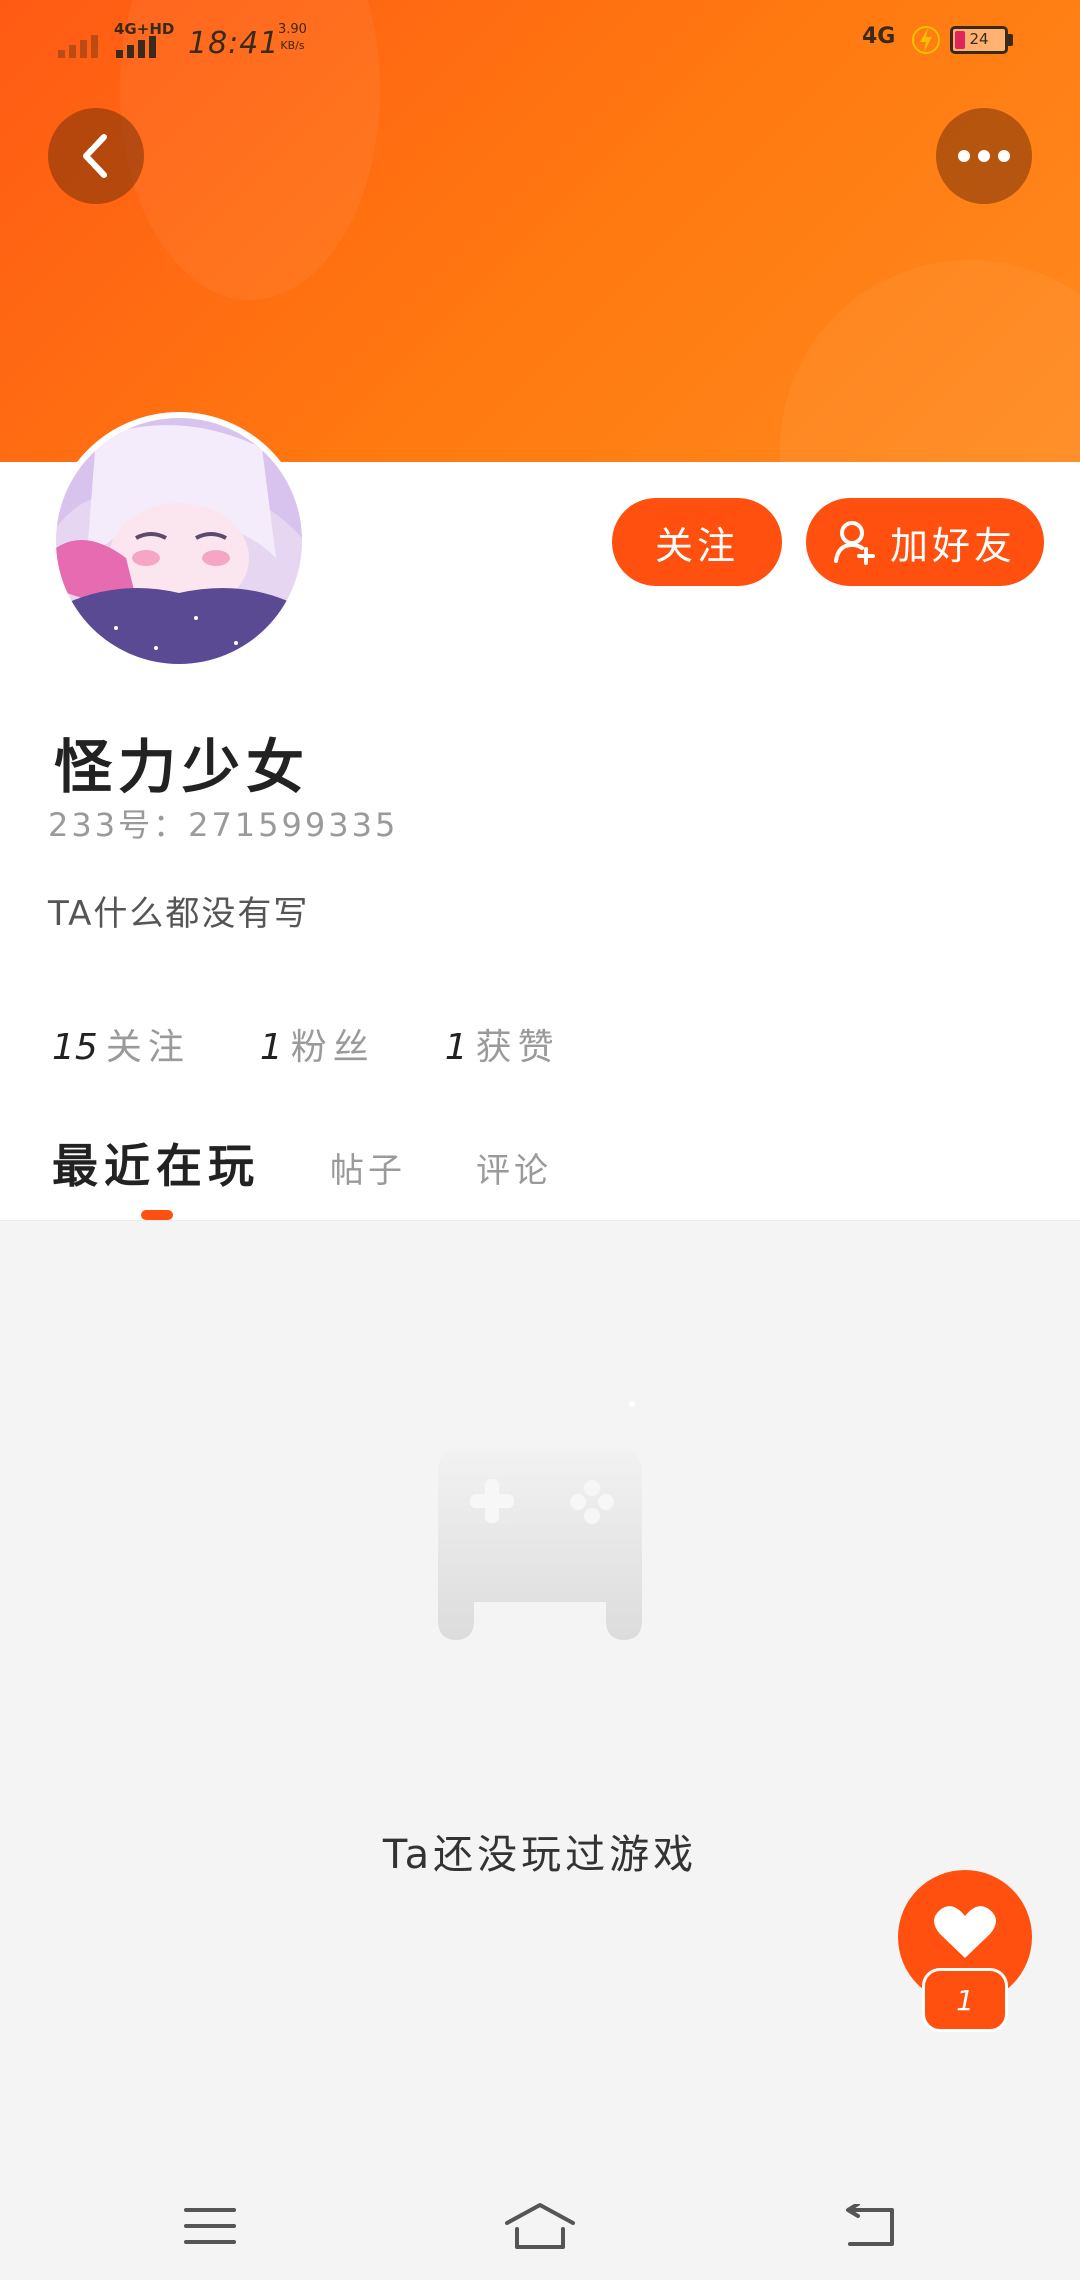  I want to click on back-button, so click(96, 156).